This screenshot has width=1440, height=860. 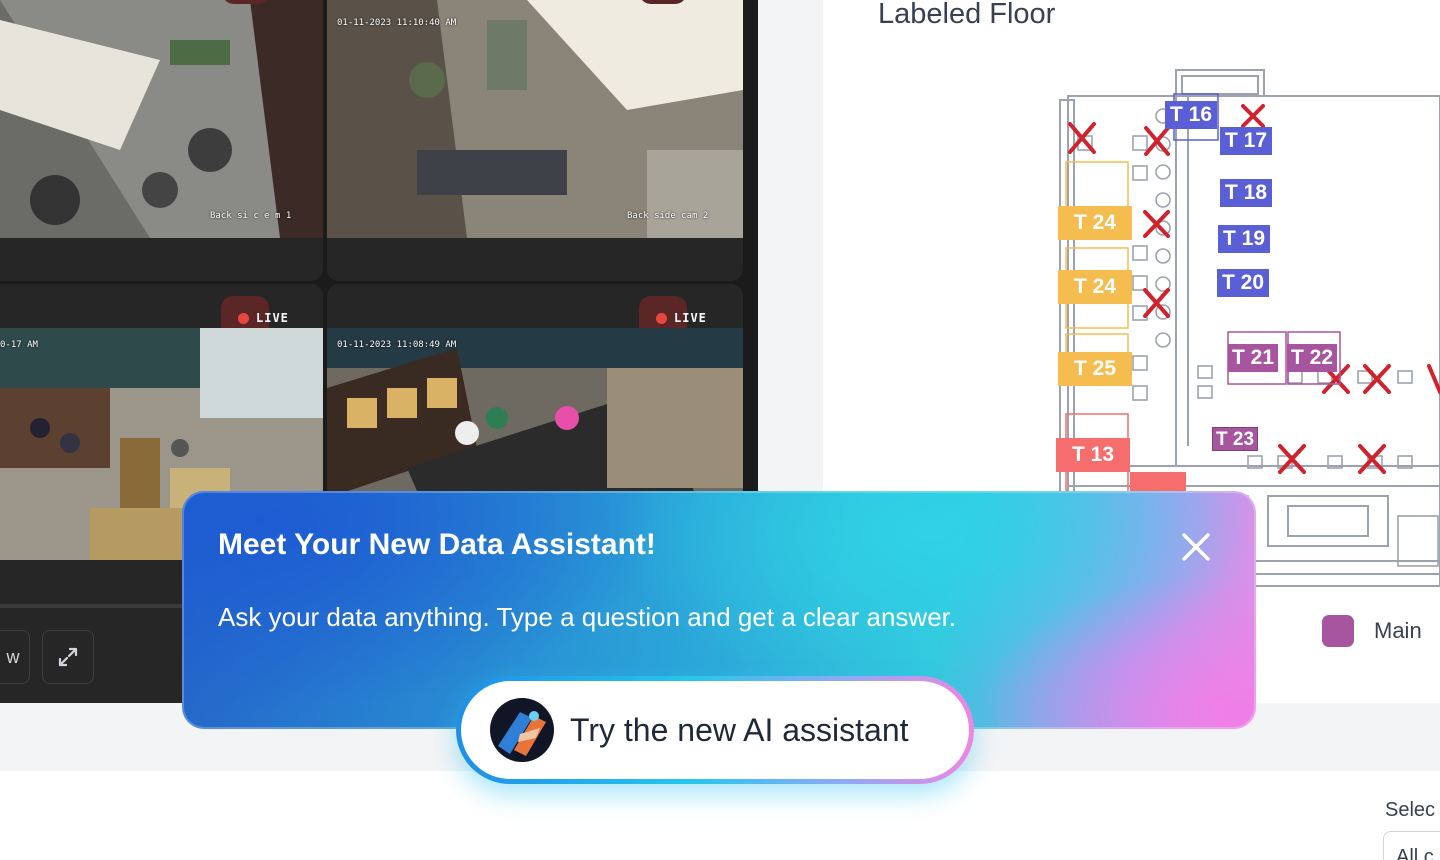 I want to click on ai-assistant-avatar-icon, so click(x=522, y=730).